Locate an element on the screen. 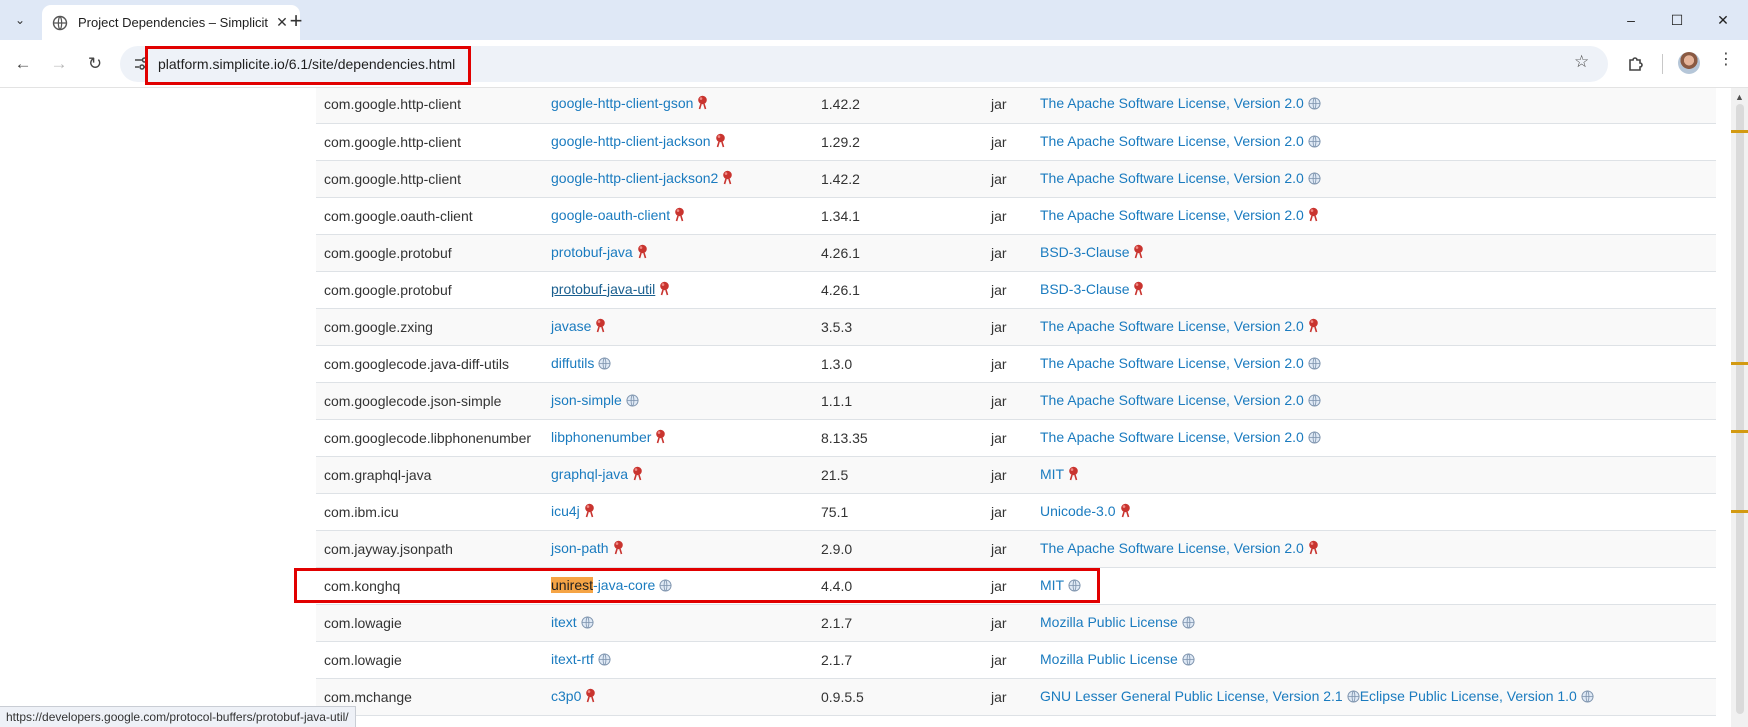 The height and width of the screenshot is (727, 1748). artifact-link: graphql-java is located at coordinates (589, 474).